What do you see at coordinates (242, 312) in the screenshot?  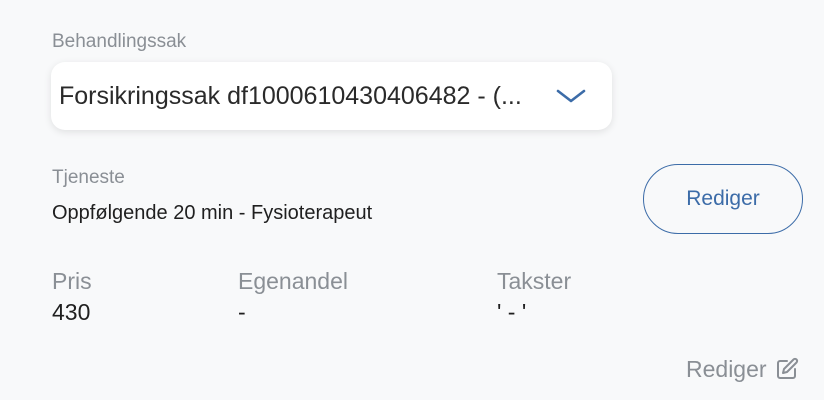 I see `copay-value: -` at bounding box center [242, 312].